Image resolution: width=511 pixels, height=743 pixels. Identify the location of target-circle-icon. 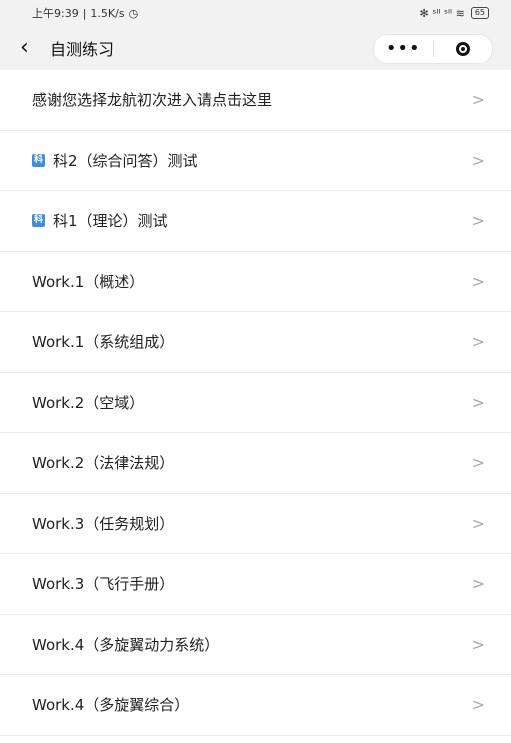
(462, 49).